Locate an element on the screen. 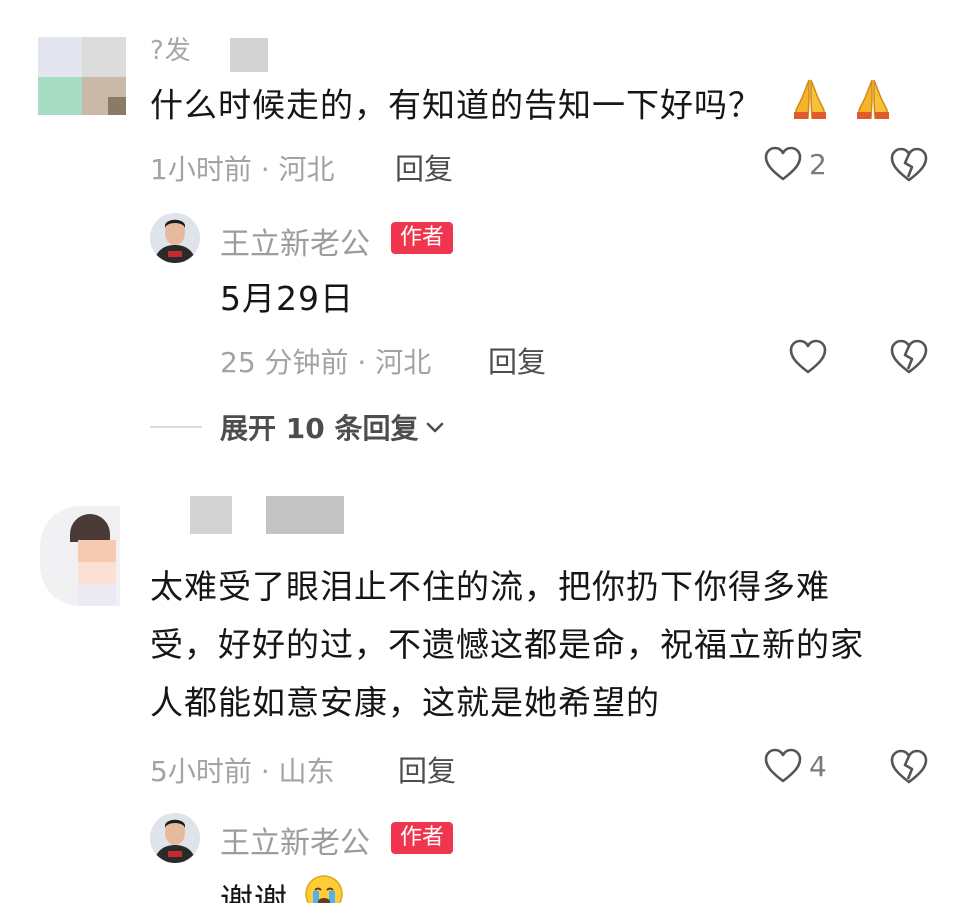 The width and height of the screenshot is (960, 903). like-button is located at coordinates (808, 357).